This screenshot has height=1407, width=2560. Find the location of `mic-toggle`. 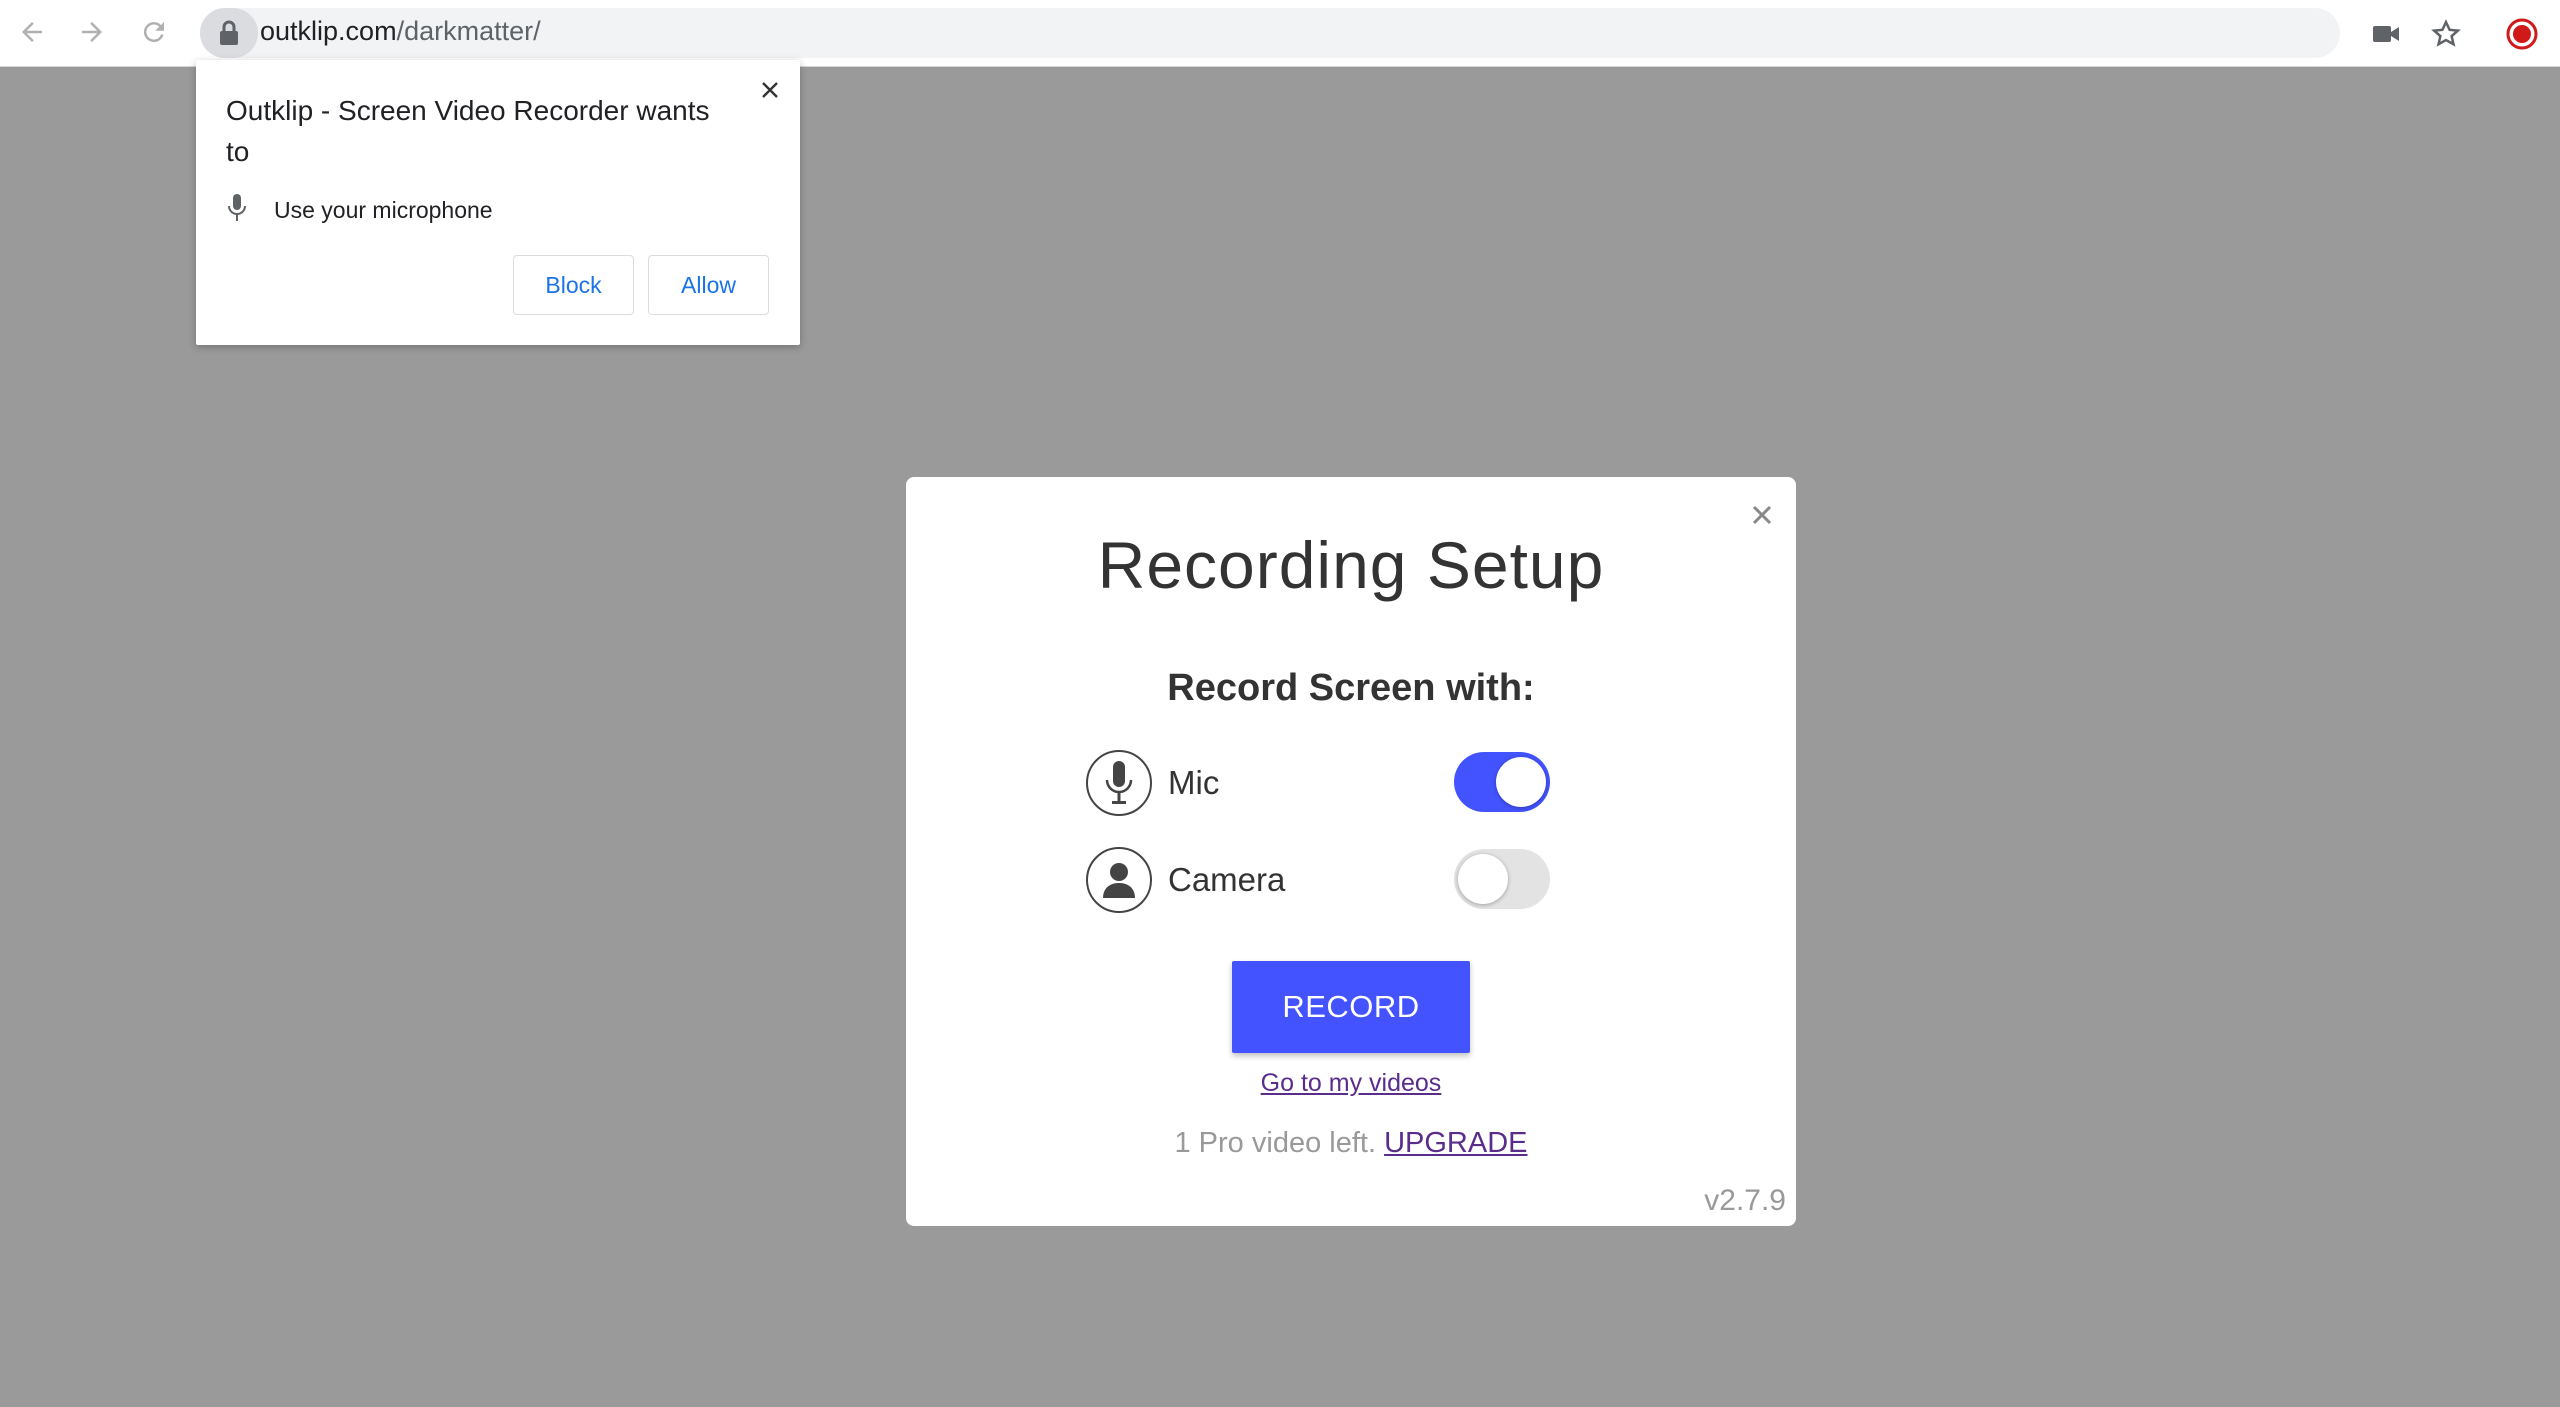

mic-toggle is located at coordinates (1502, 782).